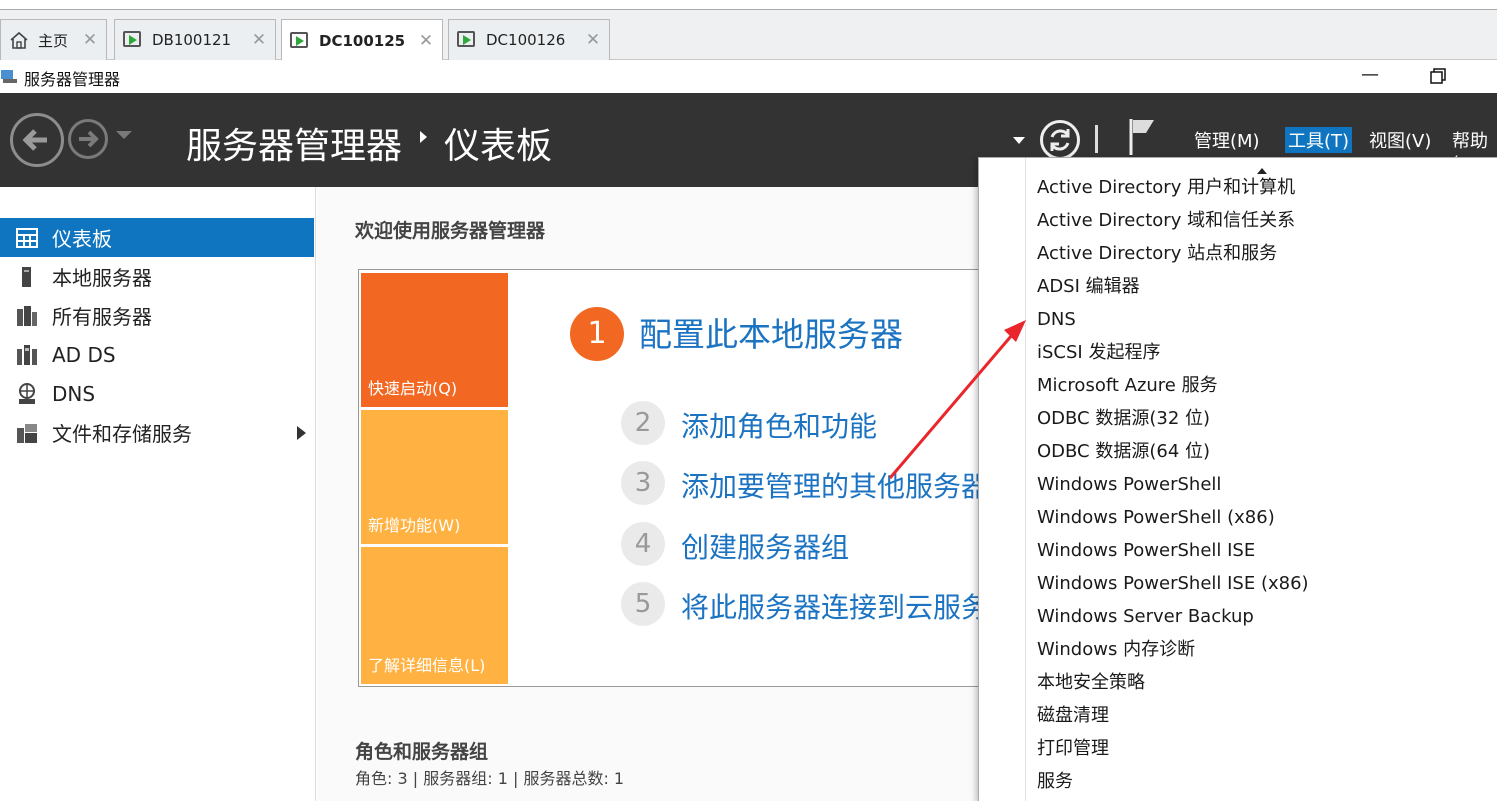 The width and height of the screenshot is (1497, 801). I want to click on window-title: 服务器管理器, so click(72, 79).